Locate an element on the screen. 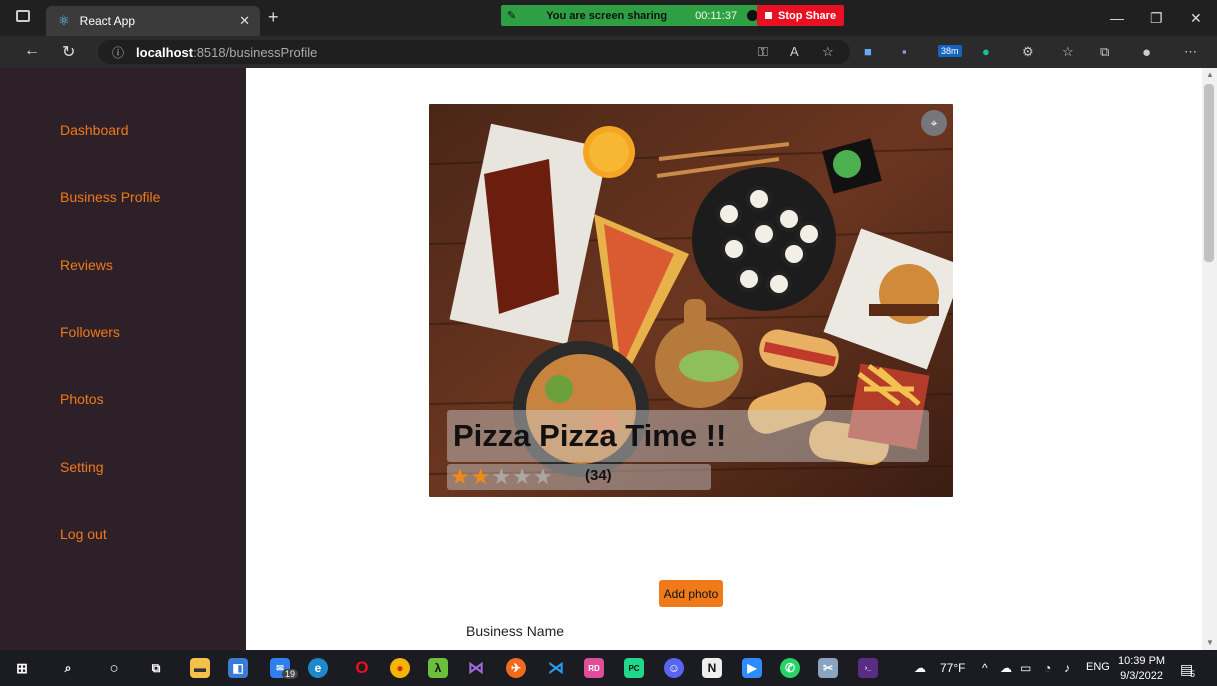 Image resolution: width=1217 pixels, height=686 pixels. address-bar: ⓘ localhost :8518/businessProfile is located at coordinates (474, 52).